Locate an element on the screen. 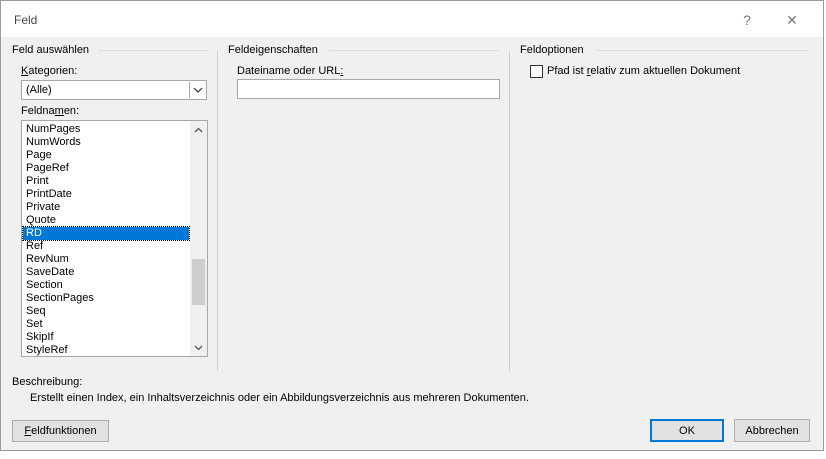 This screenshot has width=826, height=459. ok-button: OK is located at coordinates (687, 430).